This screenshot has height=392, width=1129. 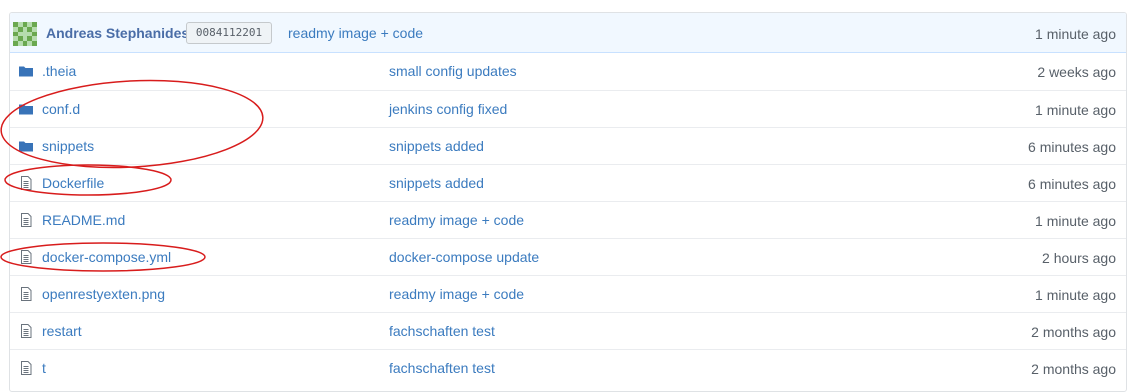 I want to click on file-commit-age: 2 weeks ago, so click(x=1076, y=72).